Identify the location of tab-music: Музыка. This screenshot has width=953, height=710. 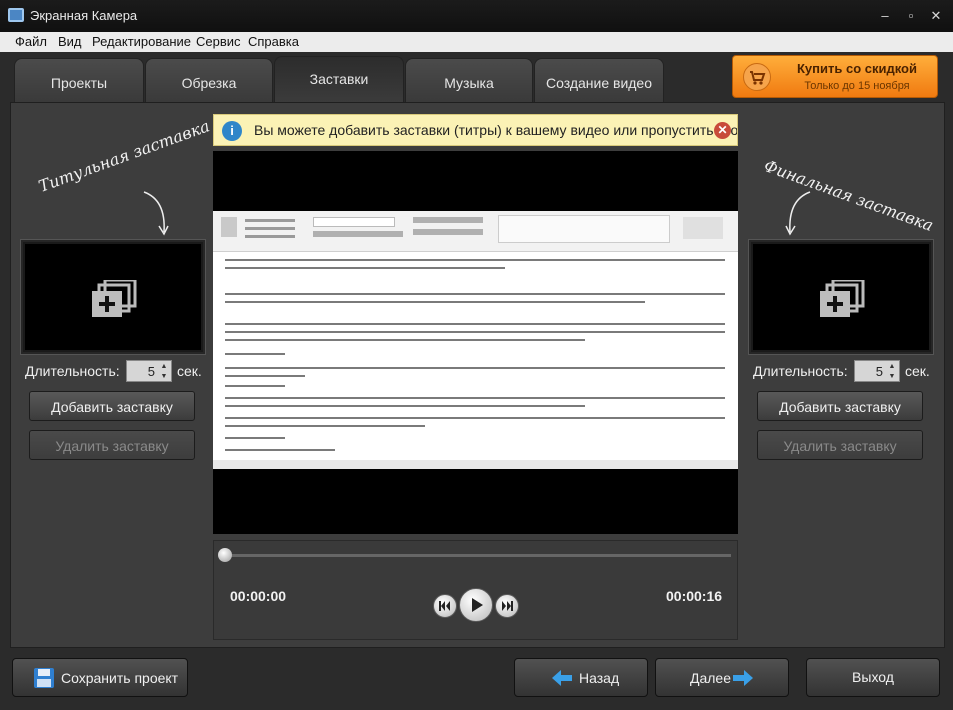
(469, 80).